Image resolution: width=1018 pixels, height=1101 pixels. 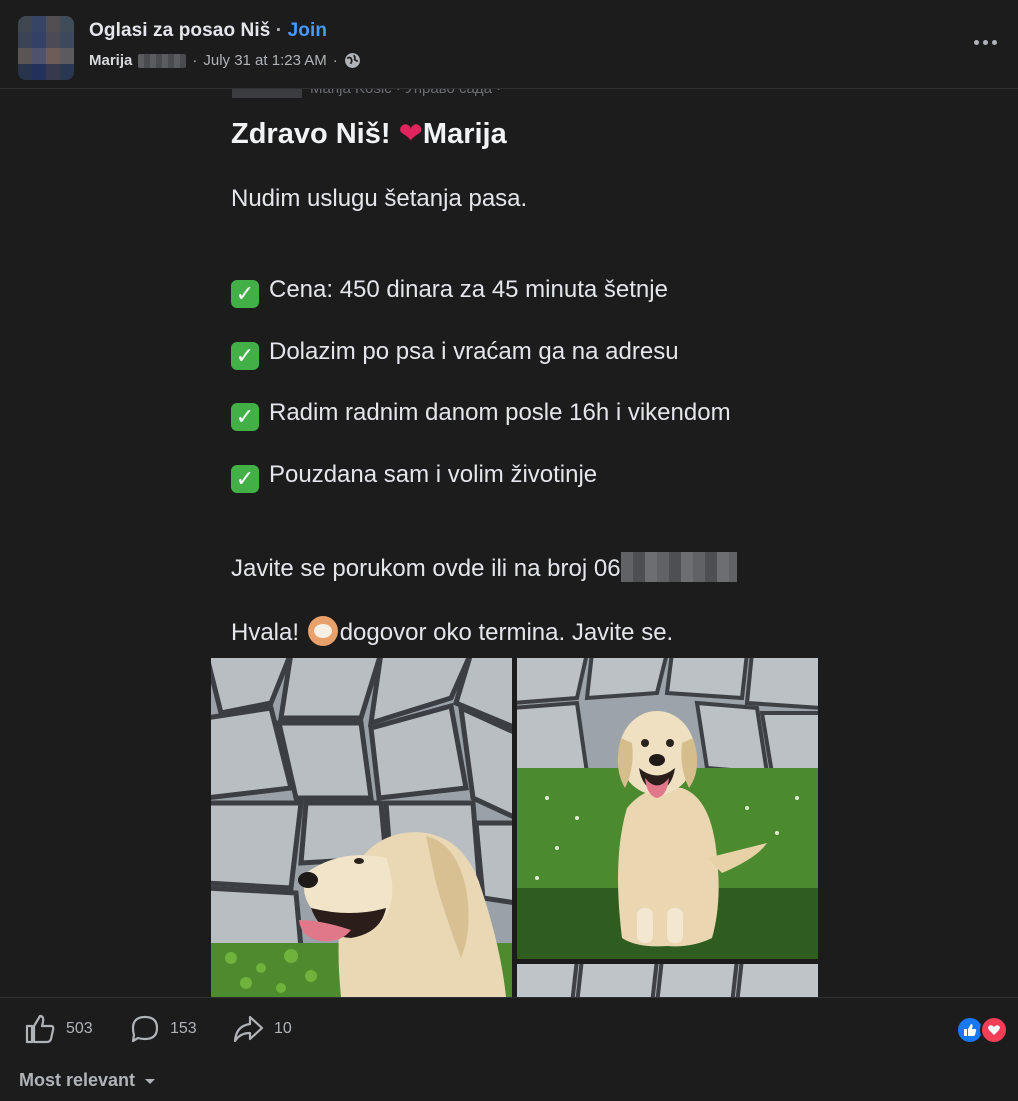 What do you see at coordinates (464, 134) in the screenshot?
I see `signature-text: Marija` at bounding box center [464, 134].